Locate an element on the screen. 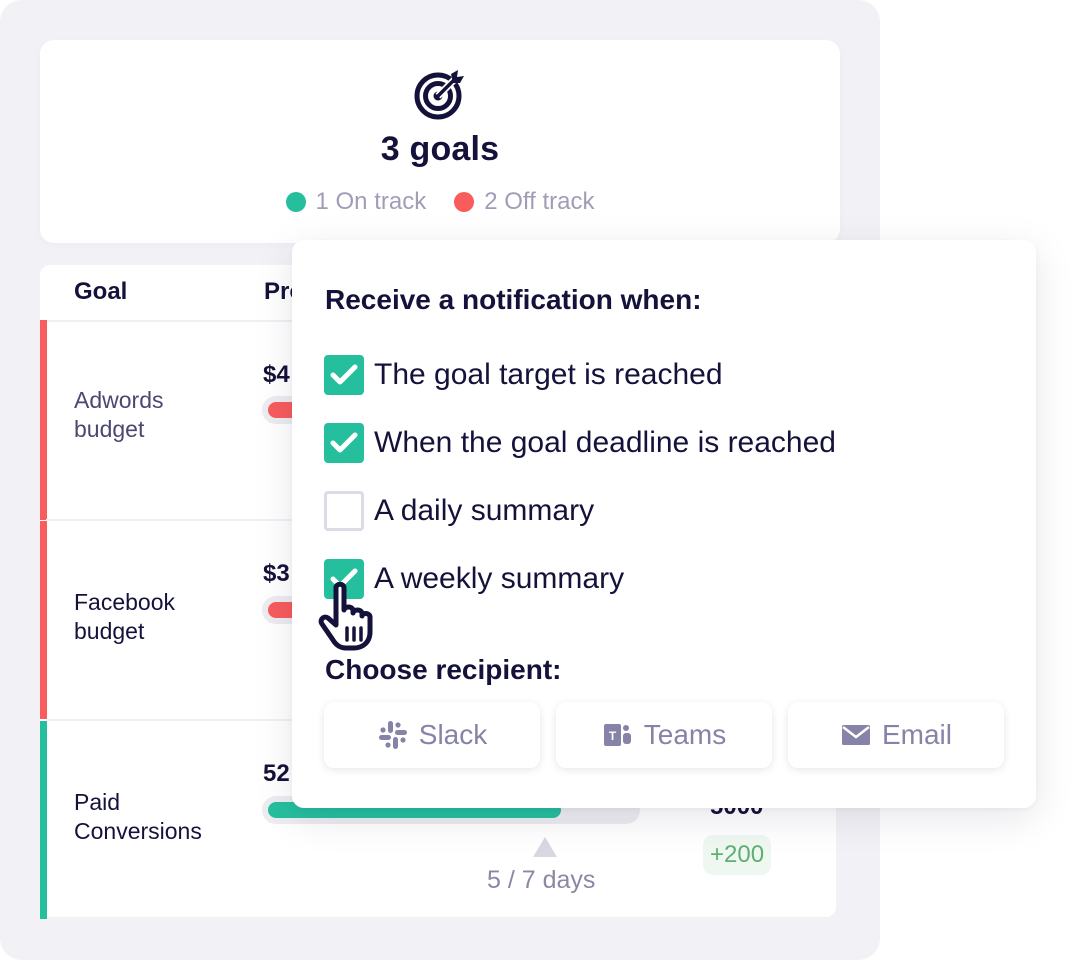 The width and height of the screenshot is (1080, 960). on-track-status: 1 On track is located at coordinates (356, 202).